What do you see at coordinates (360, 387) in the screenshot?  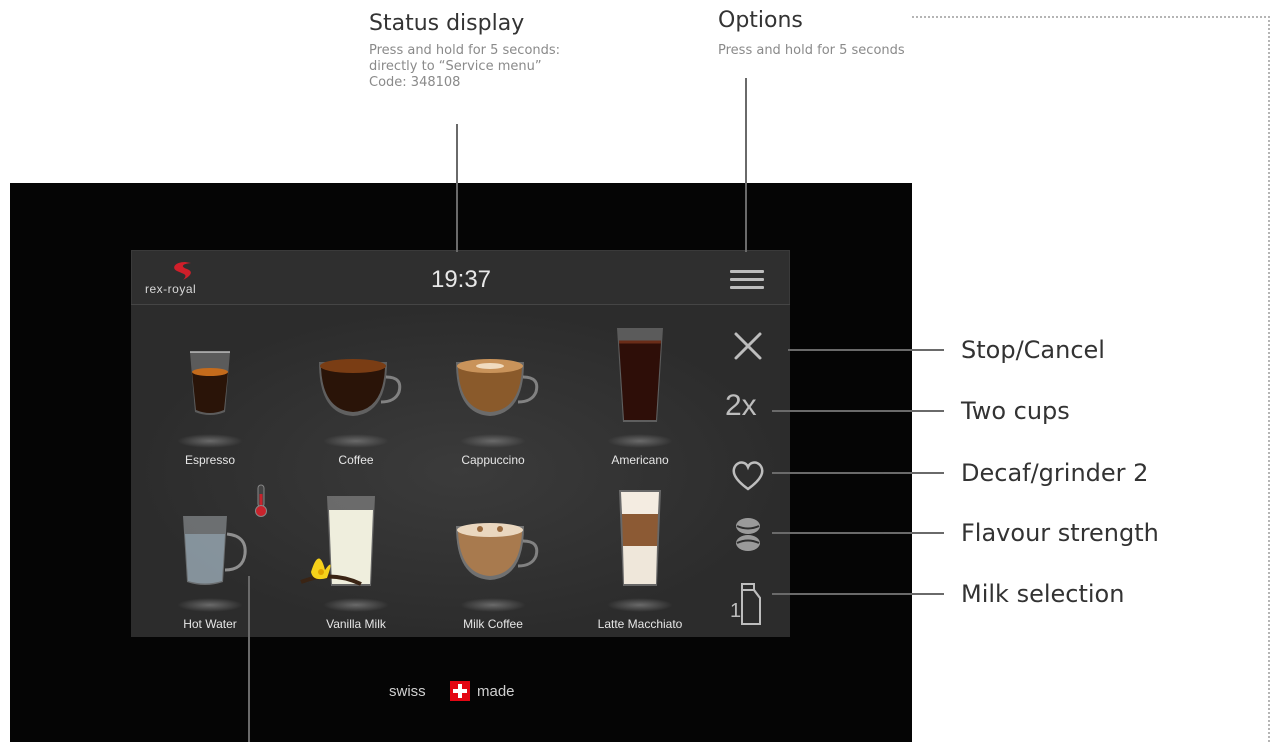 I see `coffee-cup-icon` at bounding box center [360, 387].